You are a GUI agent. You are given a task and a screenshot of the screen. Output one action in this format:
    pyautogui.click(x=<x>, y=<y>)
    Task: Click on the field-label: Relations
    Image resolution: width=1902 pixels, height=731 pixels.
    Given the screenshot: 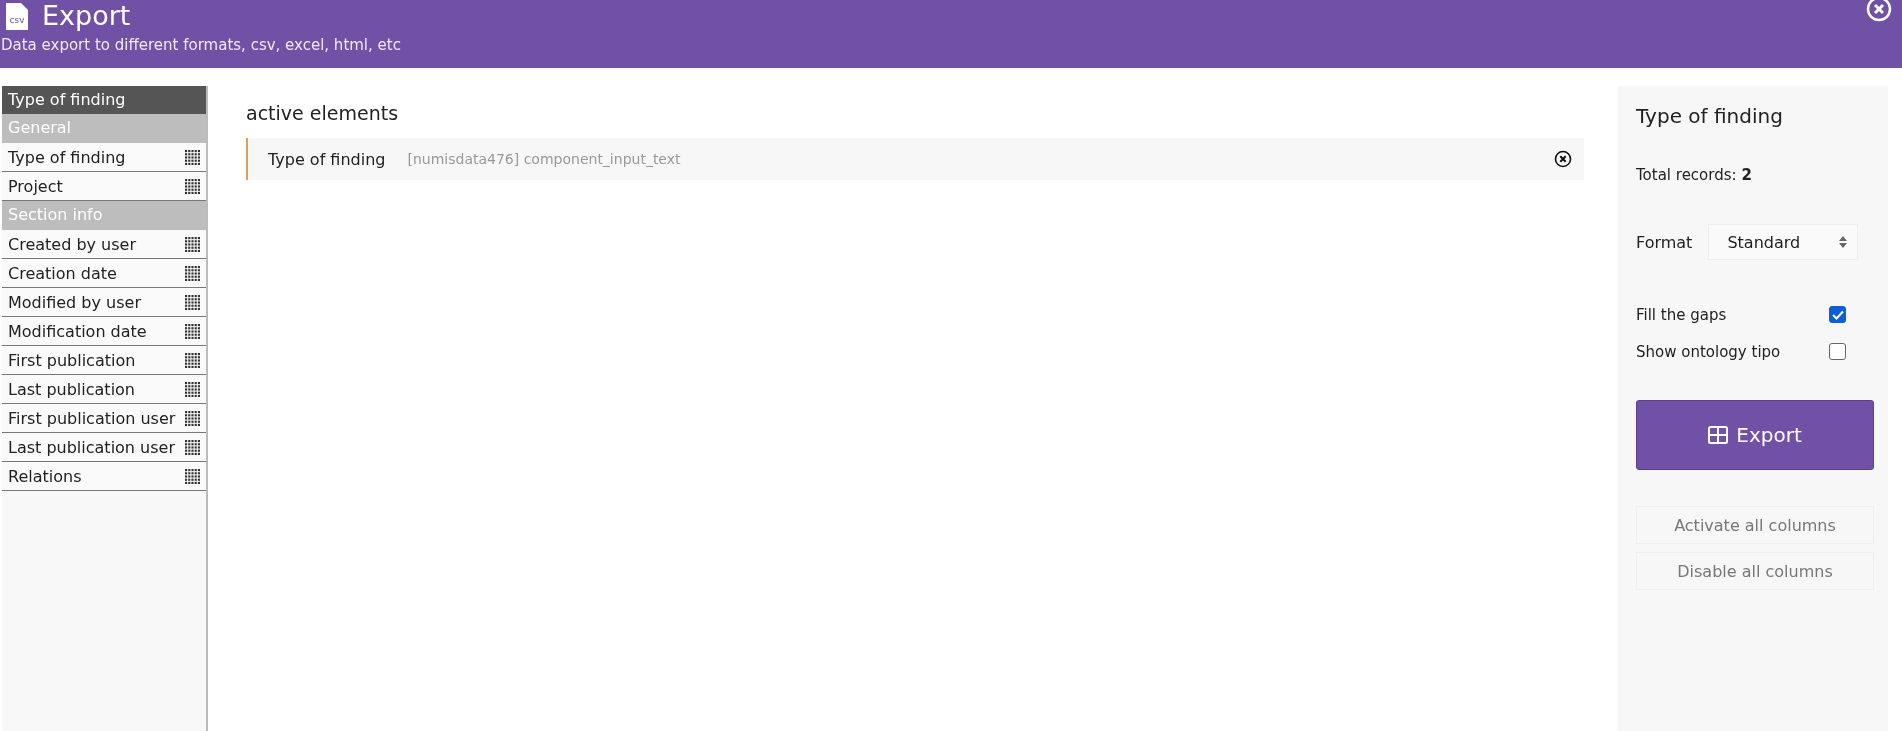 What is the action you would take?
    pyautogui.click(x=45, y=476)
    